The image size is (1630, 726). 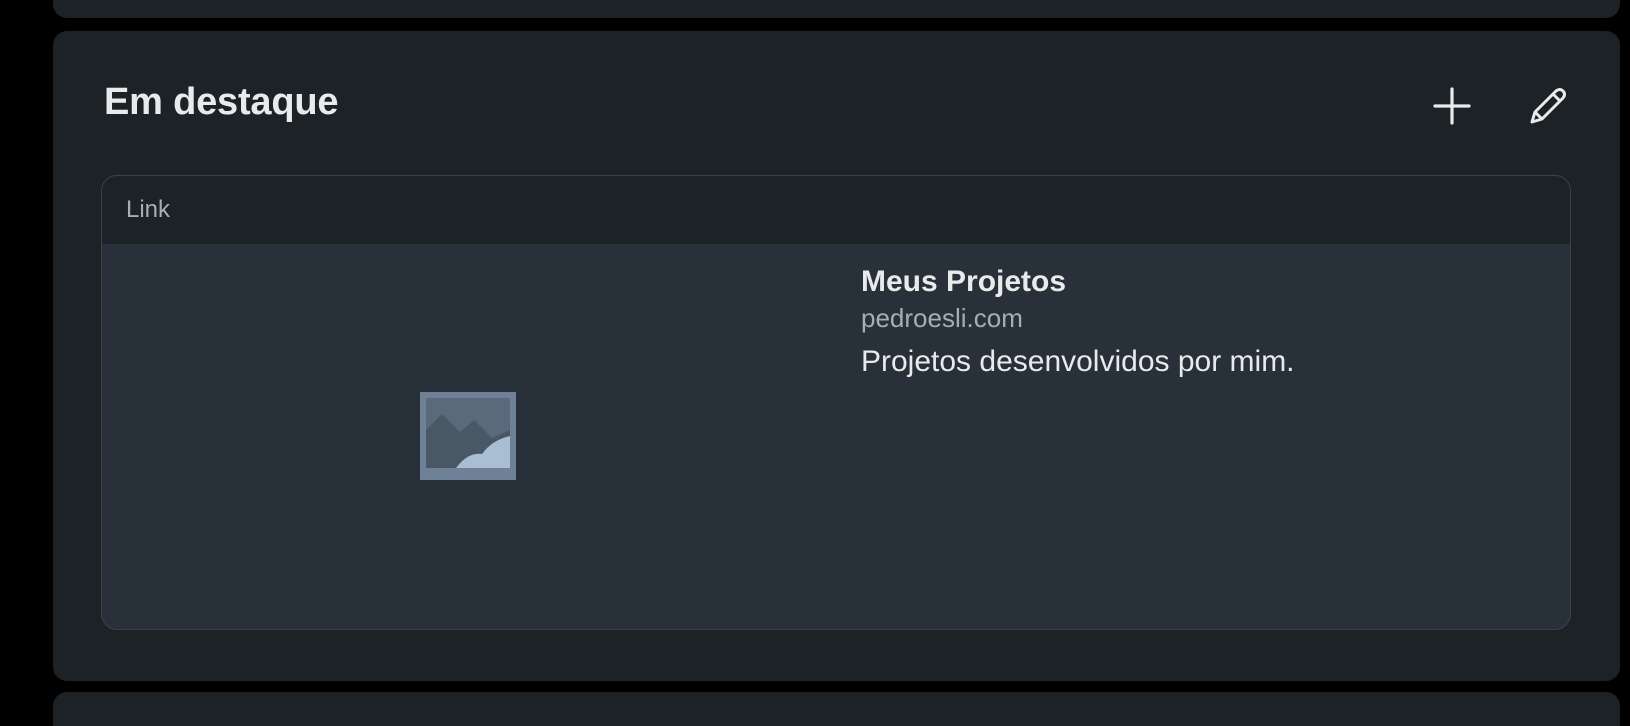 What do you see at coordinates (1078, 361) in the screenshot?
I see `featured-item-description: Projetos desenvolvidos por mim.` at bounding box center [1078, 361].